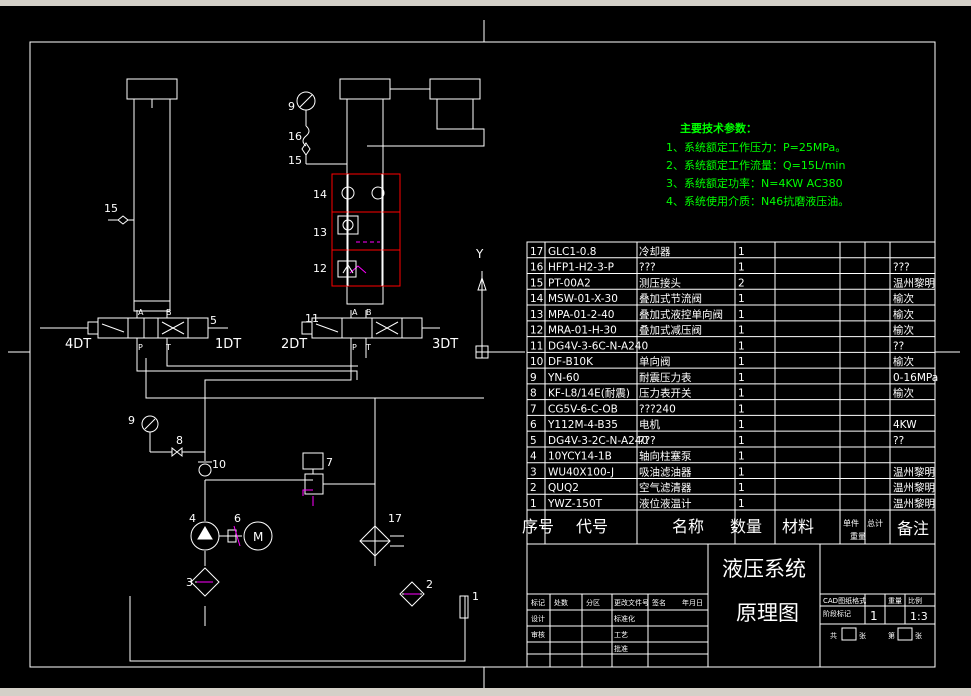  I want to click on label-5: 5, so click(213, 320).